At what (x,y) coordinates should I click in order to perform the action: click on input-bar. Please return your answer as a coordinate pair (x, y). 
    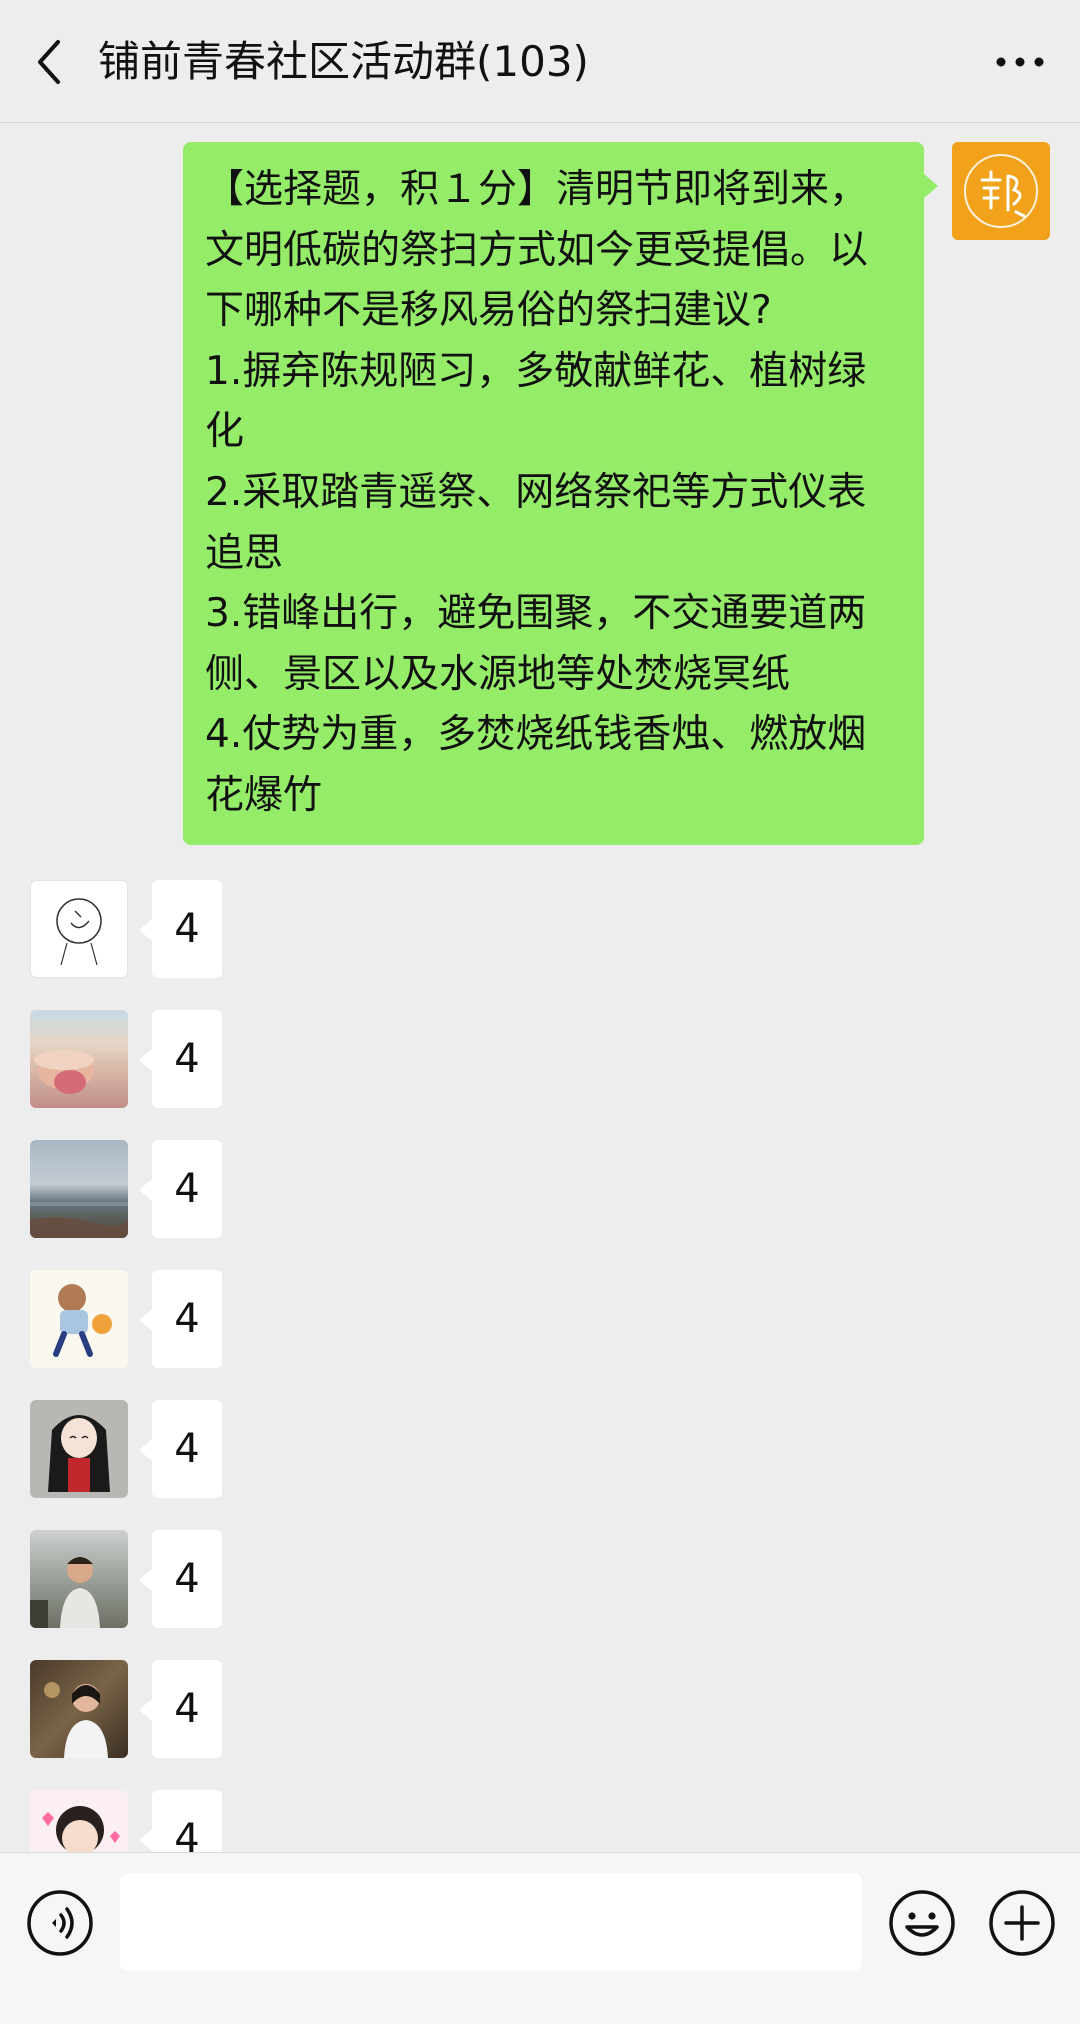
    Looking at the image, I should click on (540, 1938).